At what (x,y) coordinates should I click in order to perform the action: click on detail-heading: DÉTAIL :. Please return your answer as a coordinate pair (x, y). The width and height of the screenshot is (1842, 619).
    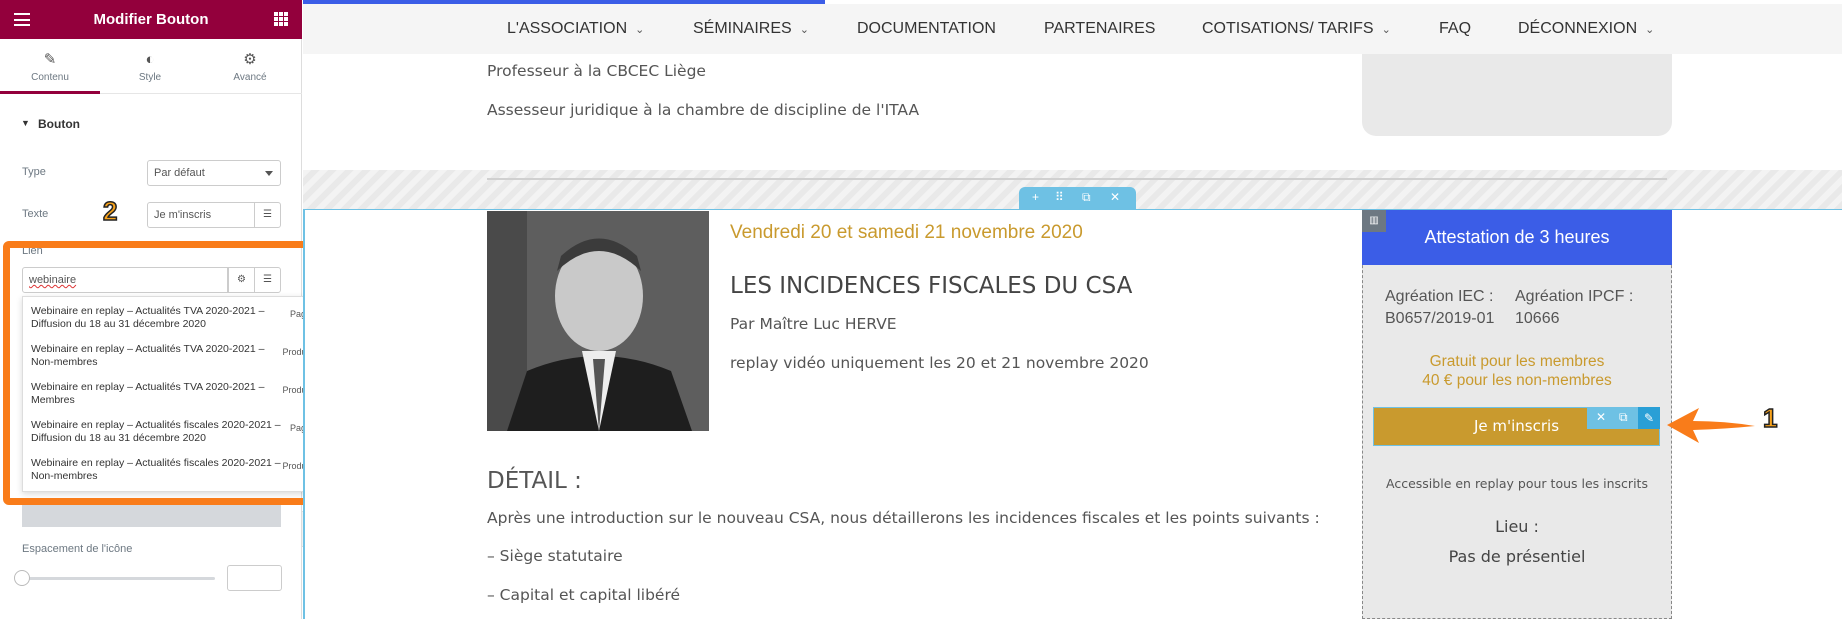
    Looking at the image, I should click on (534, 481).